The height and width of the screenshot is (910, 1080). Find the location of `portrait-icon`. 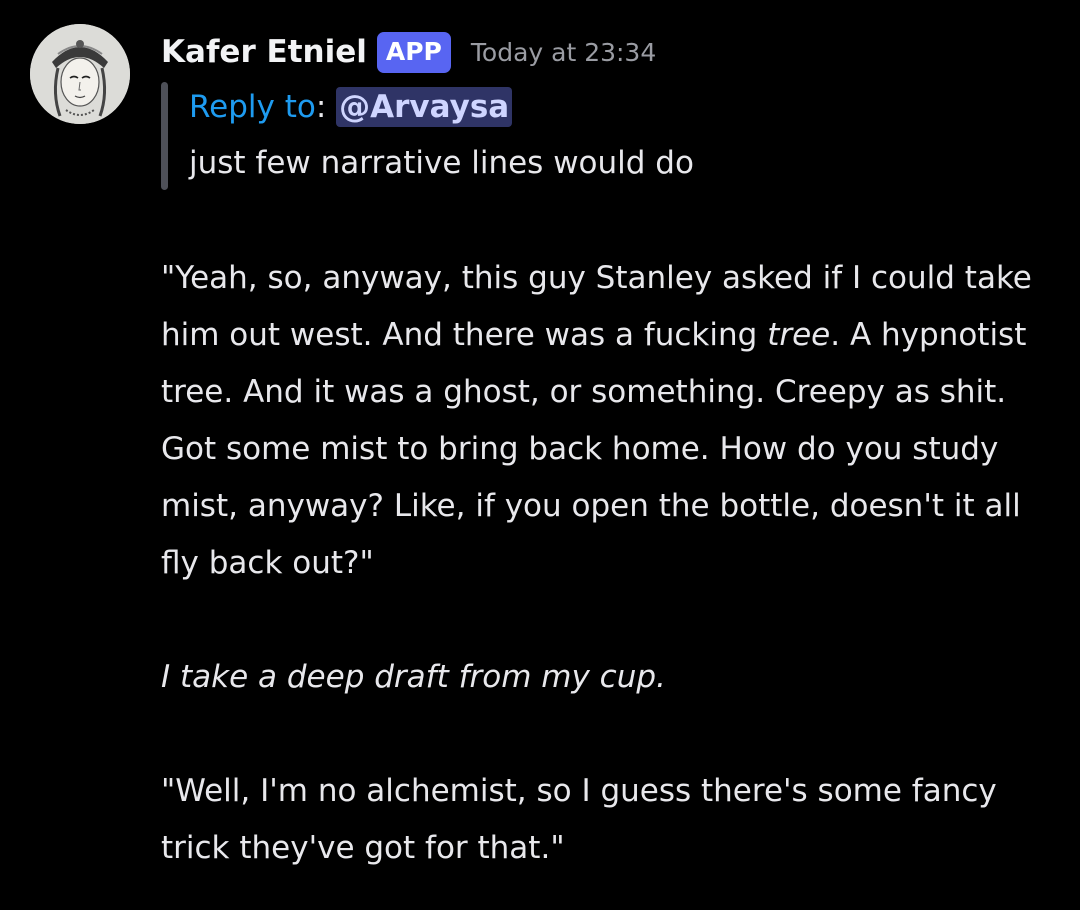

portrait-icon is located at coordinates (80, 74).